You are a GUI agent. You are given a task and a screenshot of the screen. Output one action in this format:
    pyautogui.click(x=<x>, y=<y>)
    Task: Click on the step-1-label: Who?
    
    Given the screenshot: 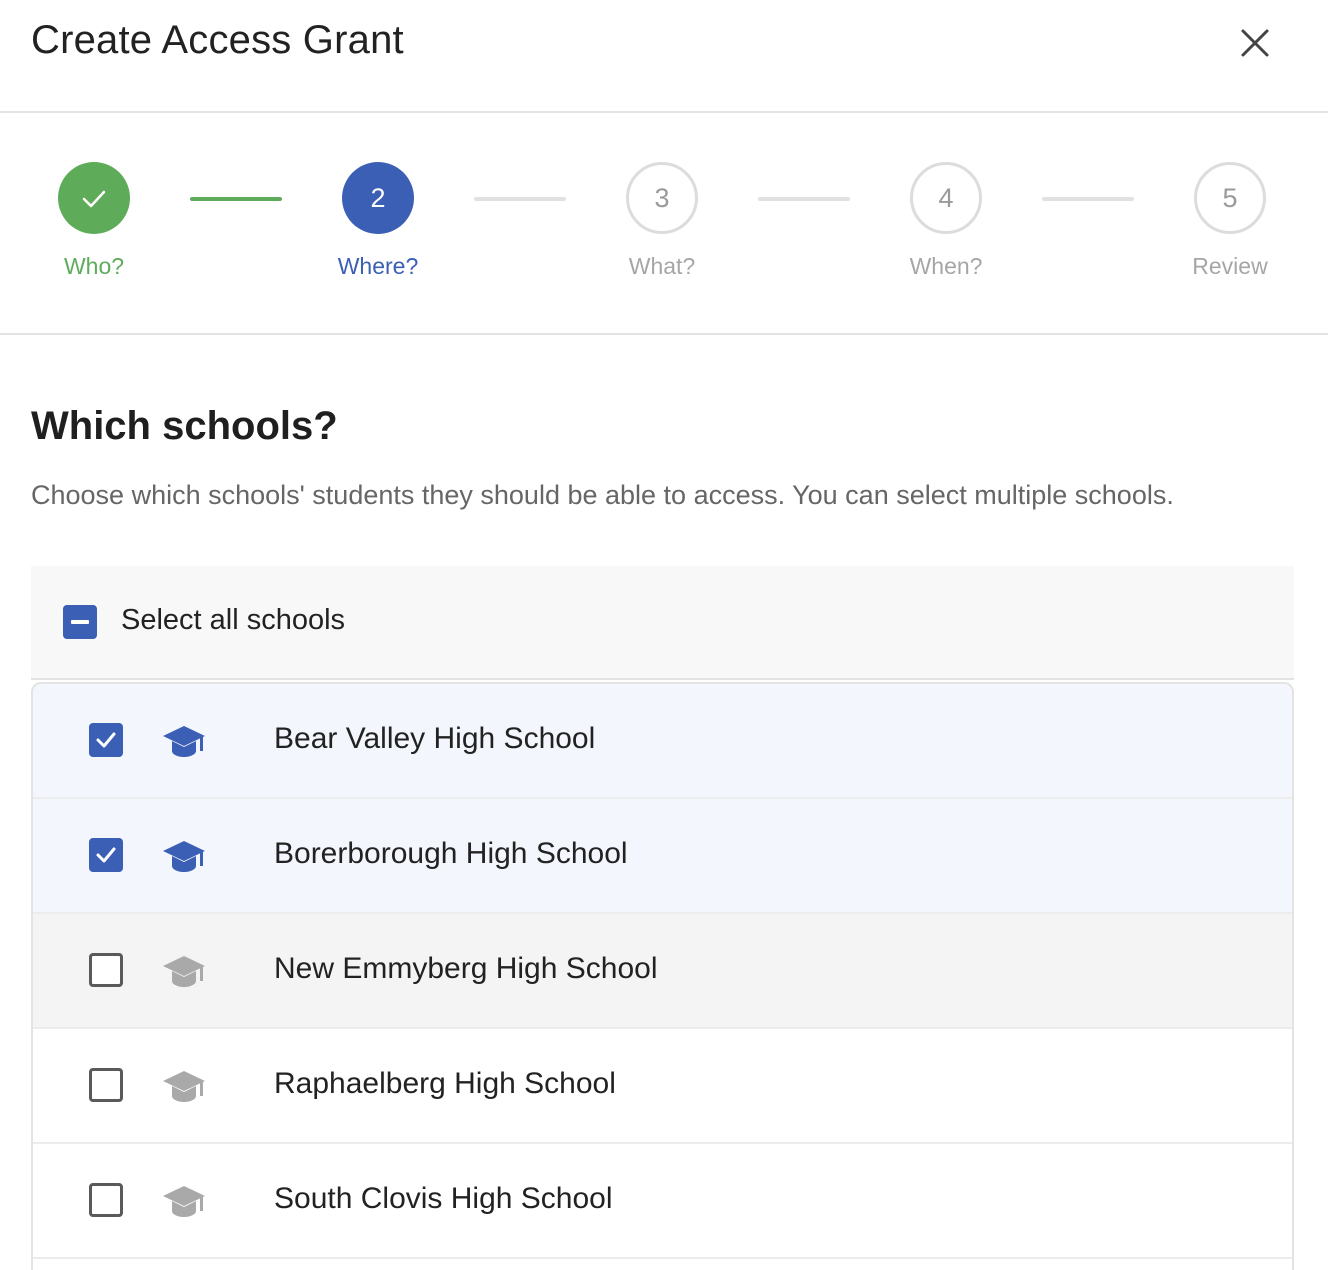 What is the action you would take?
    pyautogui.click(x=94, y=266)
    